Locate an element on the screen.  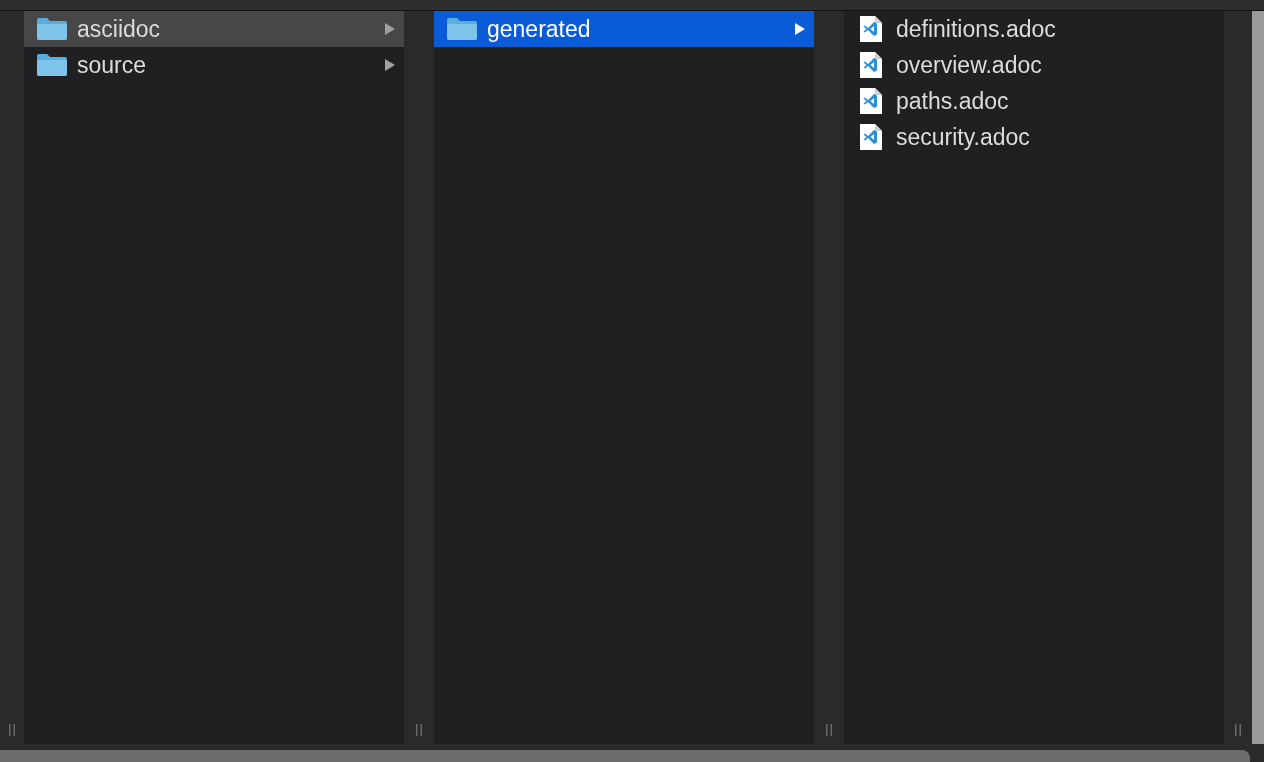
item-name: source is located at coordinates (112, 65).